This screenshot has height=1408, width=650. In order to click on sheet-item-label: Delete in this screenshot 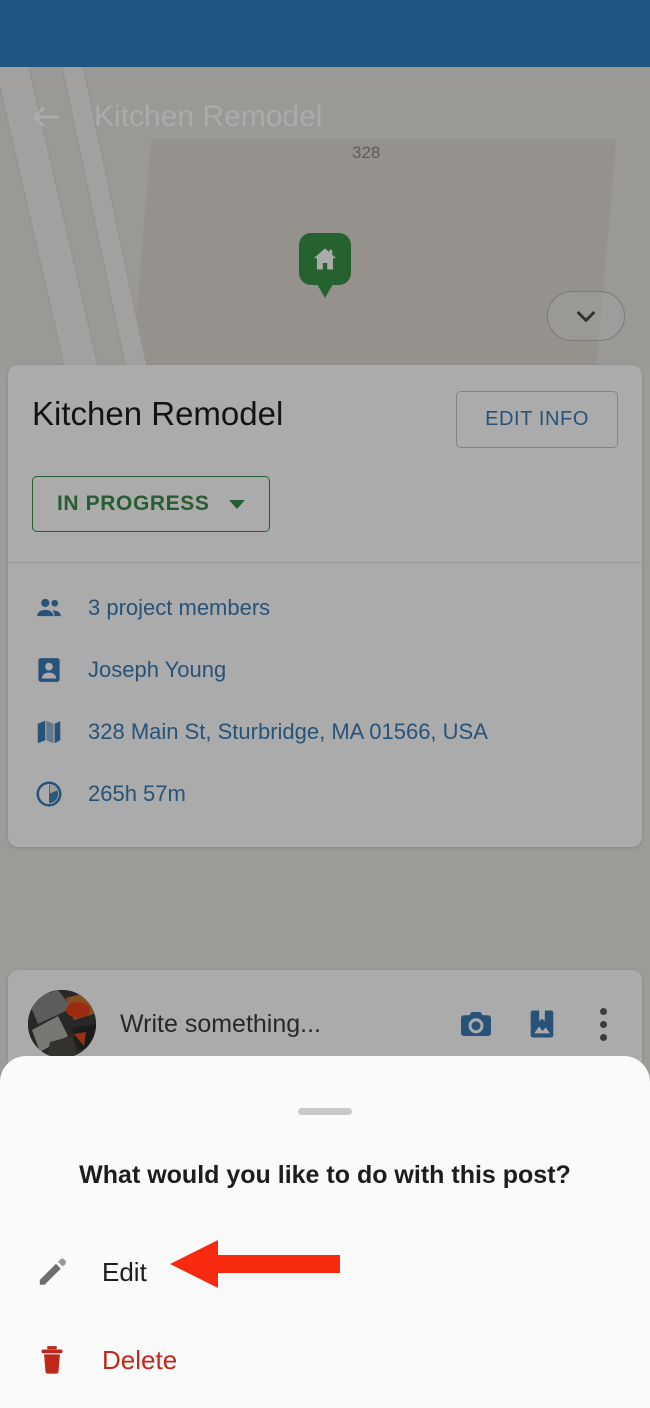, I will do `click(140, 1359)`.